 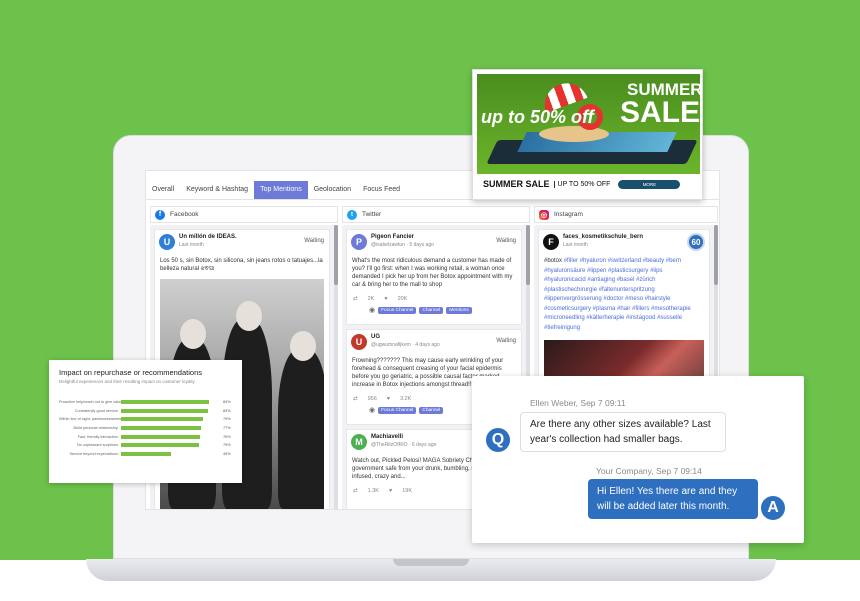 What do you see at coordinates (459, 310) in the screenshot?
I see `mentions-chip: Mentions` at bounding box center [459, 310].